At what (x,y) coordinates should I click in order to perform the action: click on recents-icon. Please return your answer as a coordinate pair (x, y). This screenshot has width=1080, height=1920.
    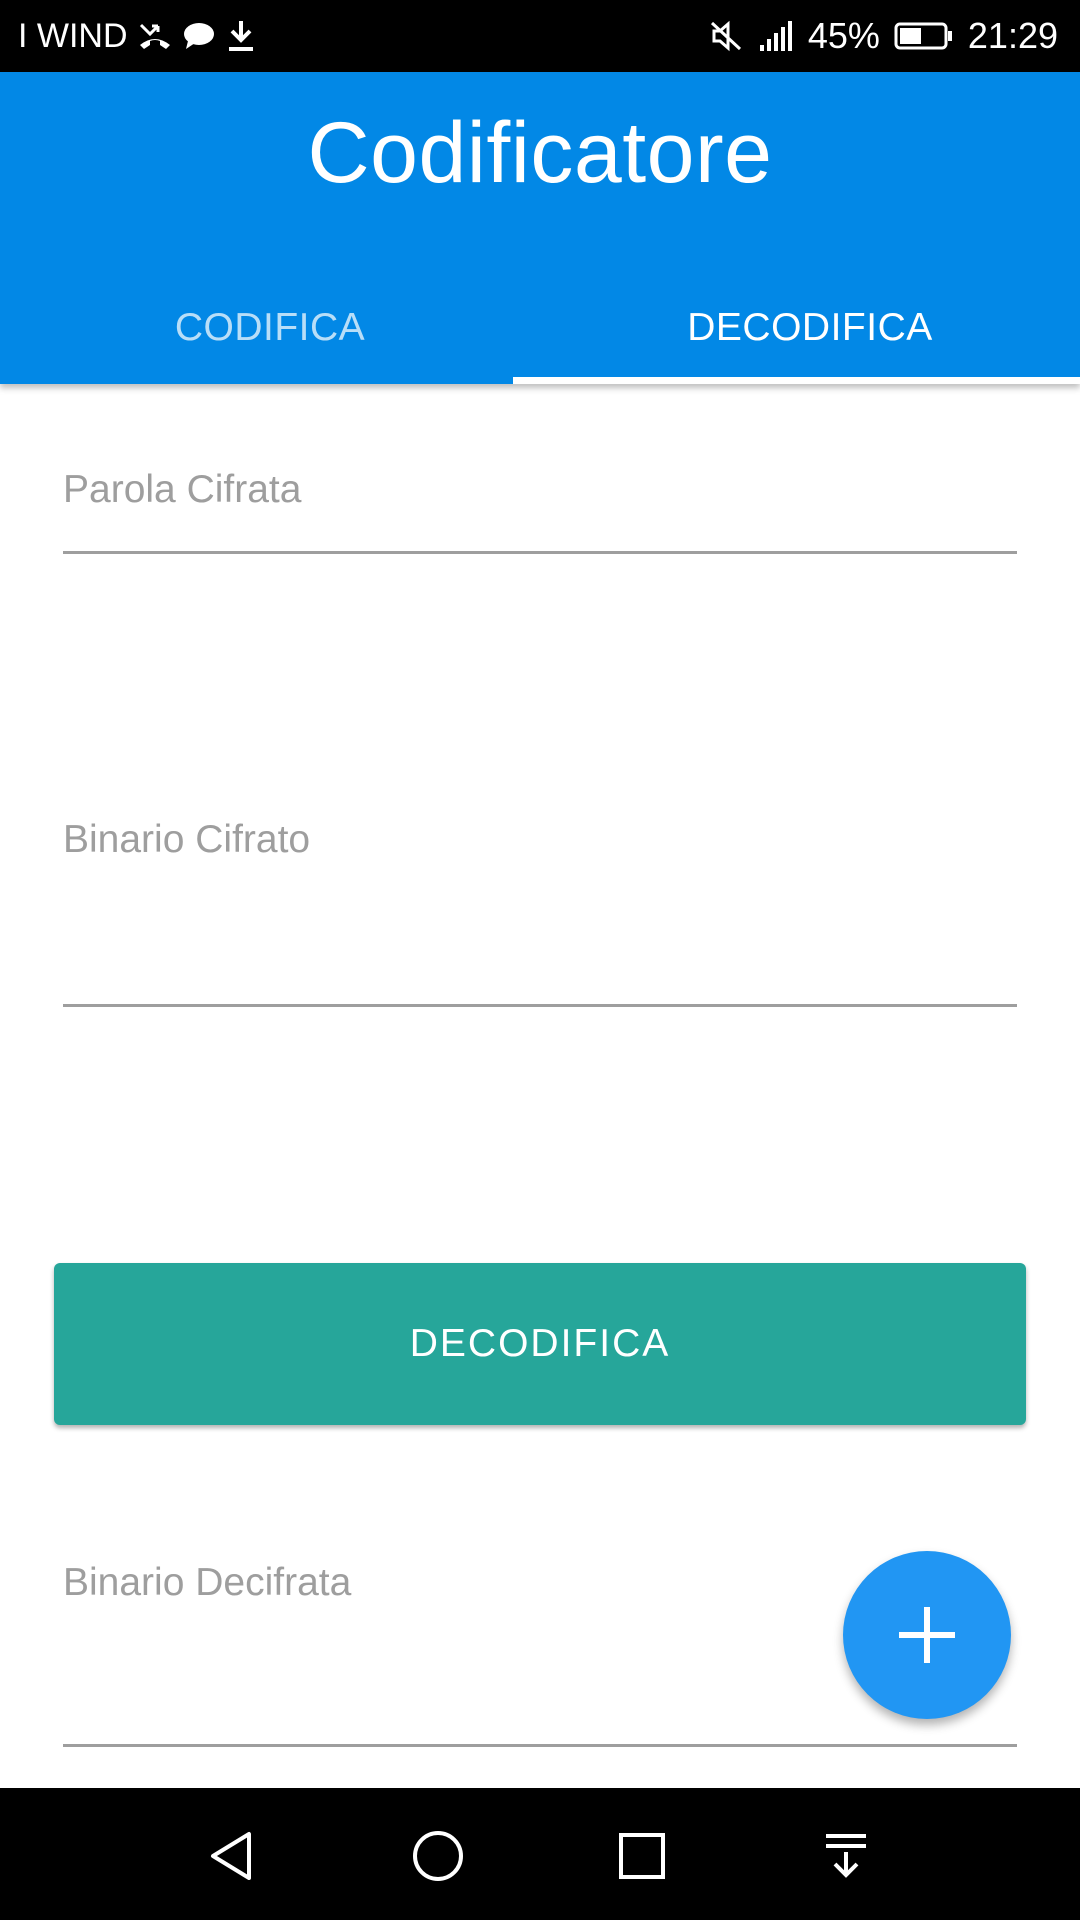
    Looking at the image, I should click on (642, 1856).